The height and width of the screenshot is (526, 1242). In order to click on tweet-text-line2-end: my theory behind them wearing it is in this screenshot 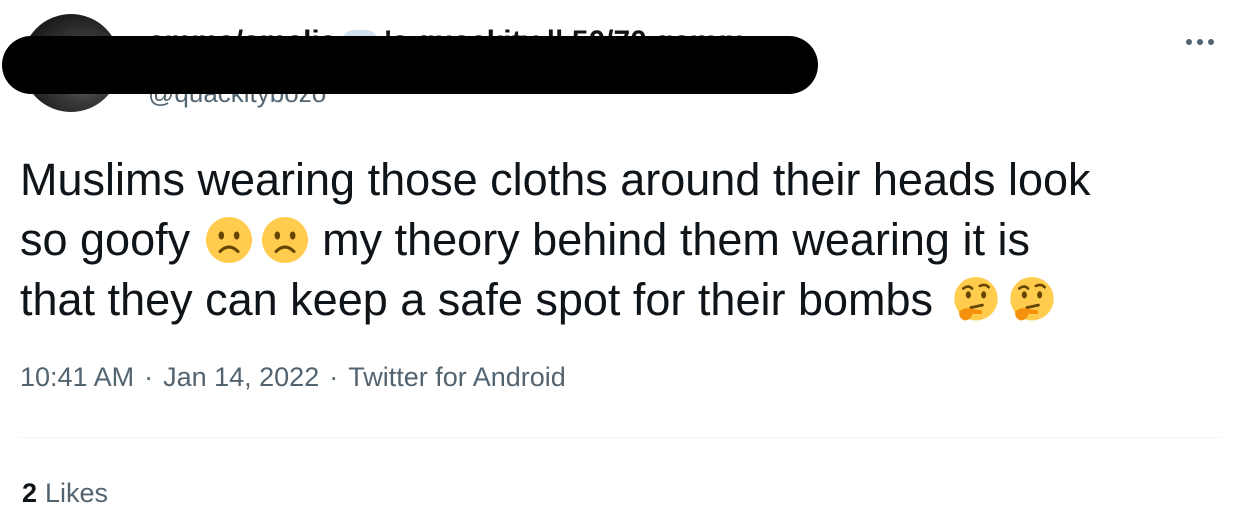, I will do `click(676, 239)`.